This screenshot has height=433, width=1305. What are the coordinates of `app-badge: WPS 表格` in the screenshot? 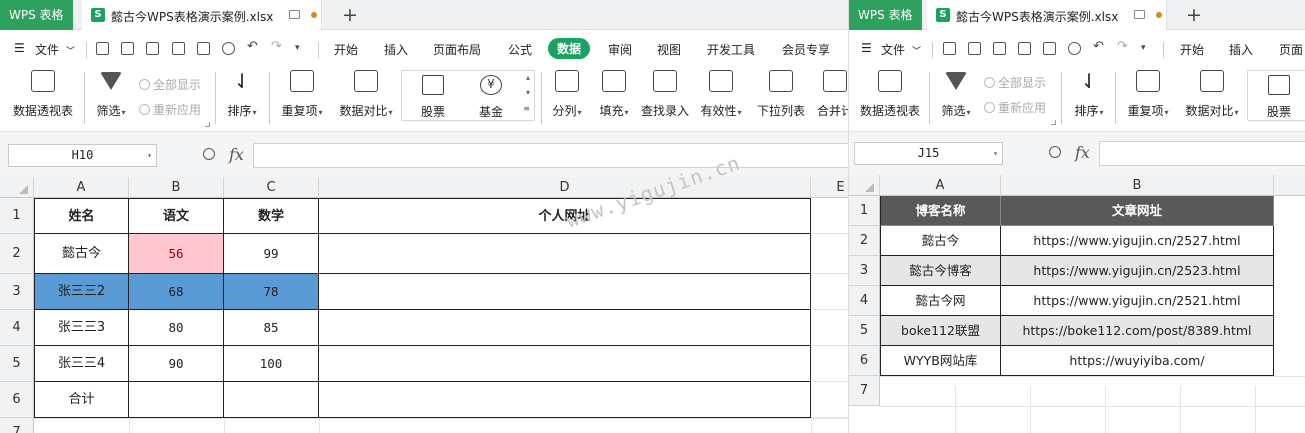 It's located at (36, 15).